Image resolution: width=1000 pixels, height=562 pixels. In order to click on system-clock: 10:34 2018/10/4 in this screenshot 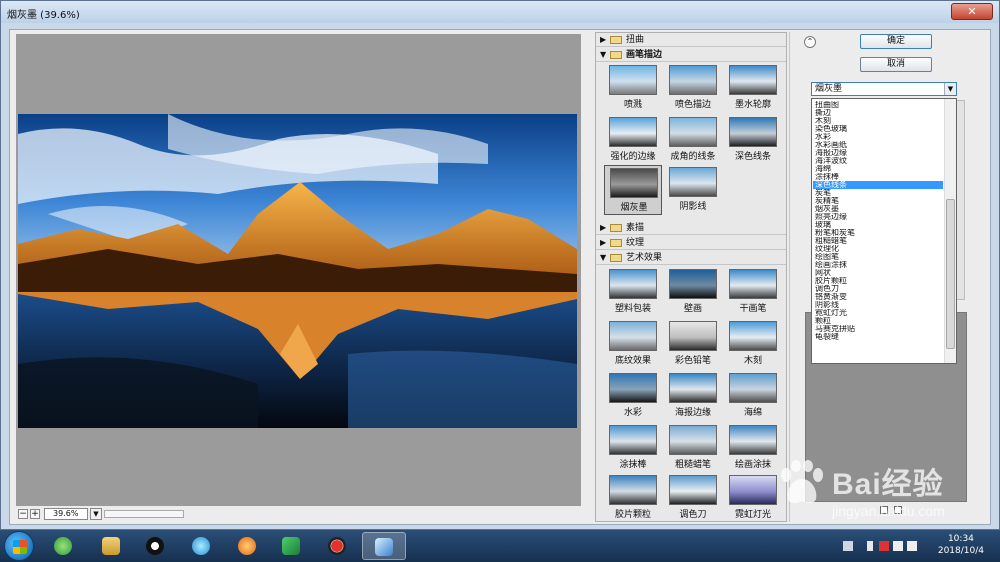, I will do `click(961, 545)`.